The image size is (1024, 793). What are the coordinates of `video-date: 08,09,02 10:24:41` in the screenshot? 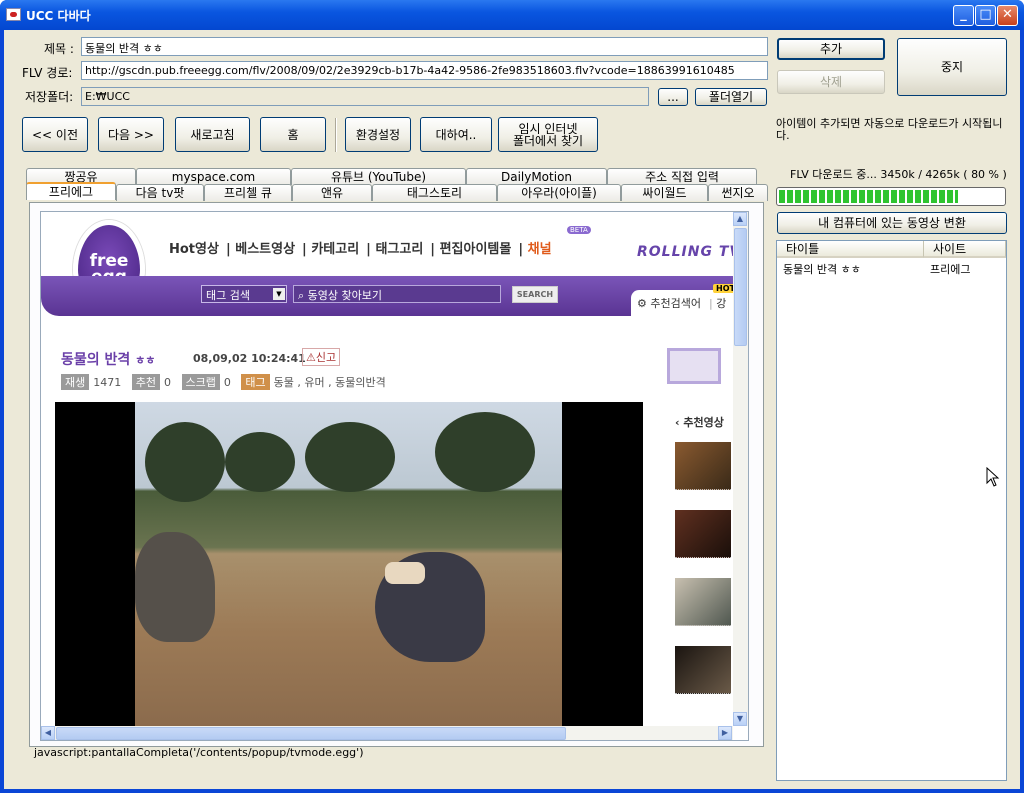 It's located at (249, 358).